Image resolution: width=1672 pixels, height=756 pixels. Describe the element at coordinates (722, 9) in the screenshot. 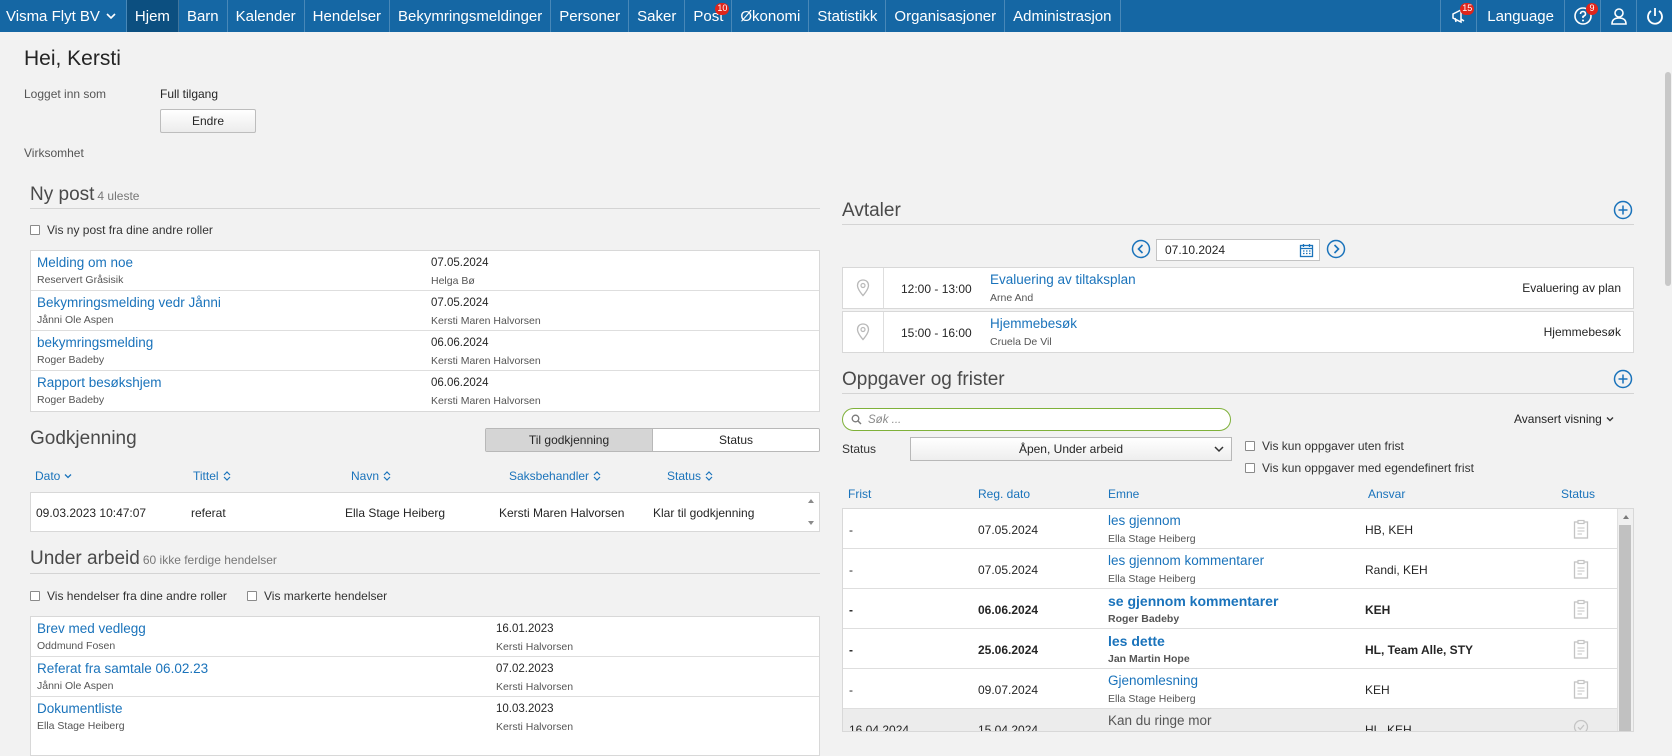

I see `post-unread-badge: 10` at that location.